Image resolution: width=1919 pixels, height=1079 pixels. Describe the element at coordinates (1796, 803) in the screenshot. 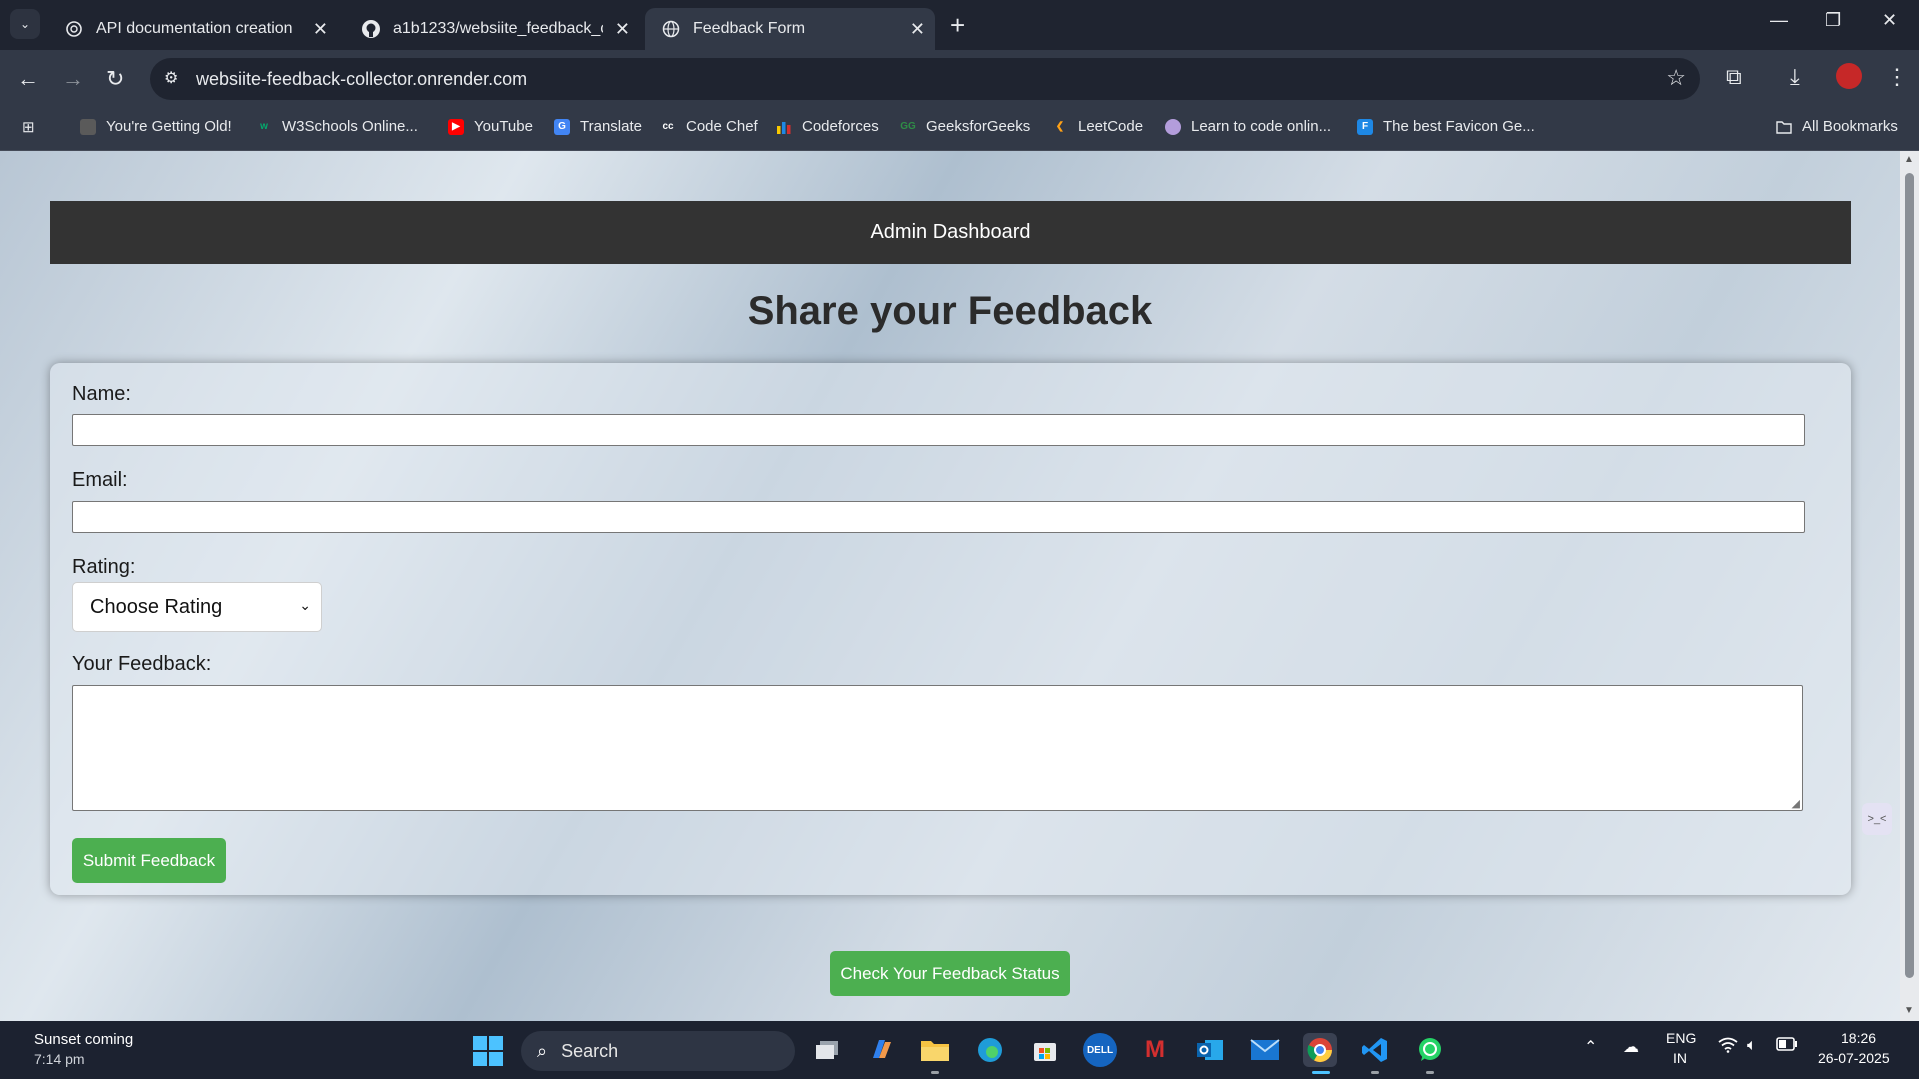

I see `resize-handle-icon: ◢` at that location.